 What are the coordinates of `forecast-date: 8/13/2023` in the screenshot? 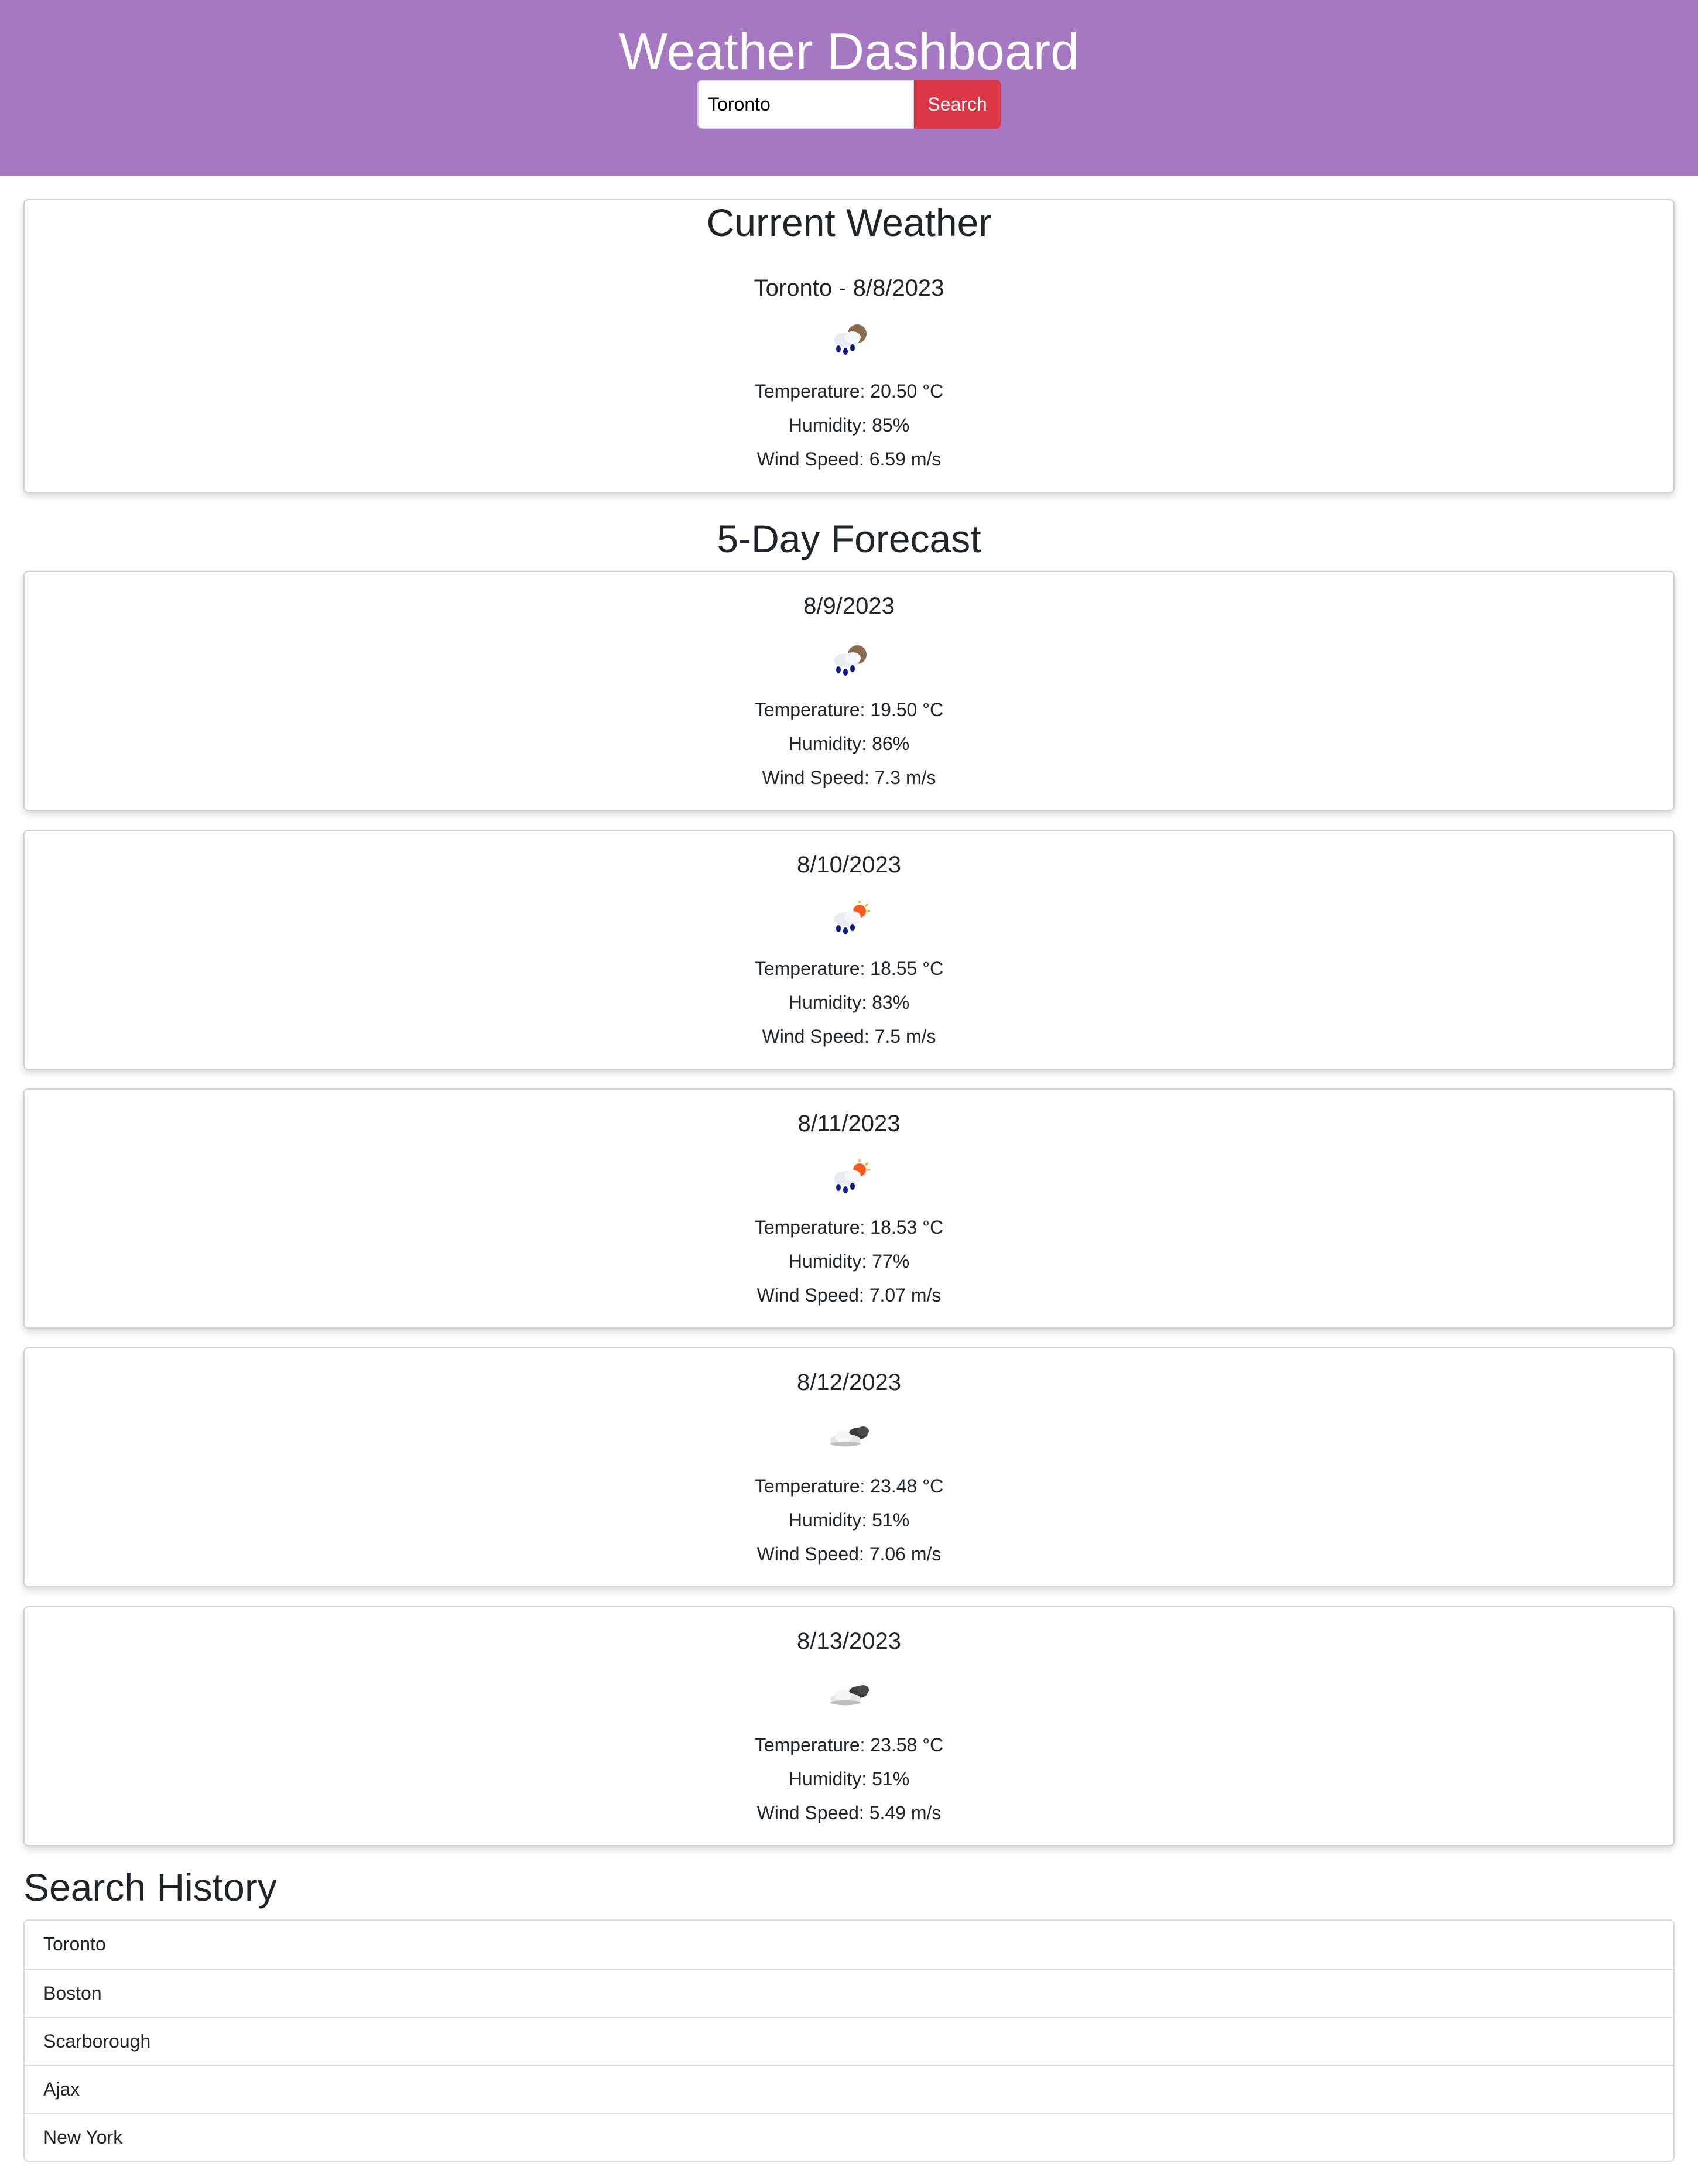 It's located at (849, 1641).